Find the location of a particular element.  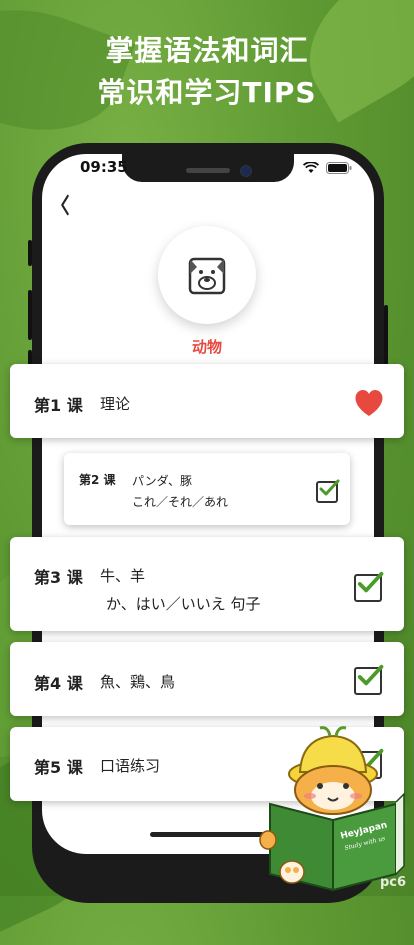

chevron-left-icon is located at coordinates (65, 205).